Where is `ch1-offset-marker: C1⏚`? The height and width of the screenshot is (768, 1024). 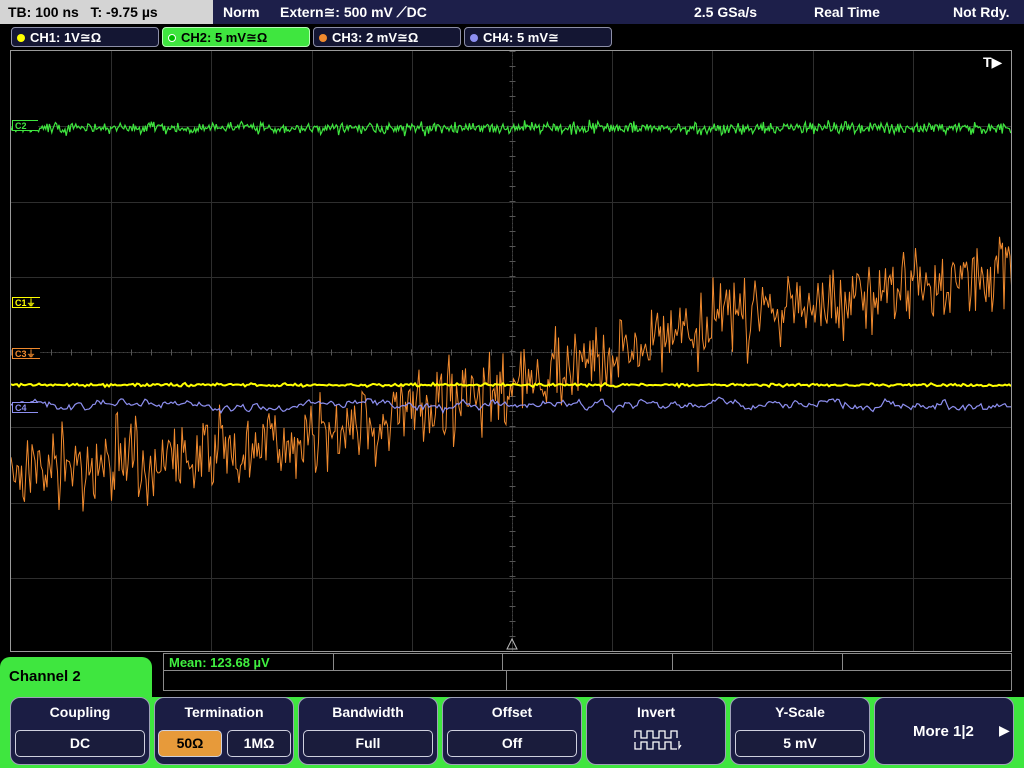
ch1-offset-marker: C1⏚ is located at coordinates (26, 302).